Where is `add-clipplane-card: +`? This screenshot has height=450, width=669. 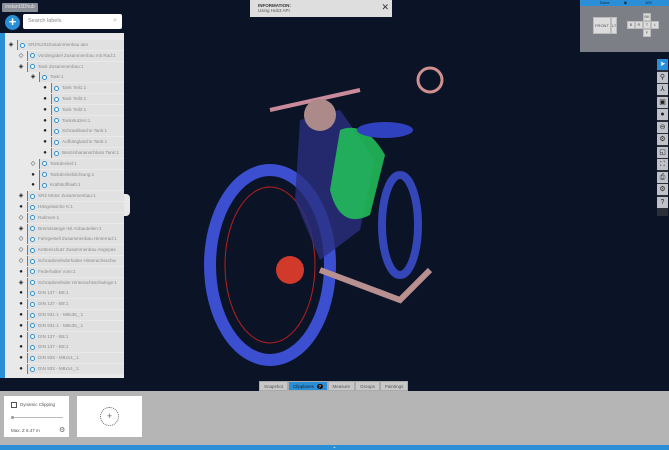
add-clipplane-card: + is located at coordinates (109, 416).